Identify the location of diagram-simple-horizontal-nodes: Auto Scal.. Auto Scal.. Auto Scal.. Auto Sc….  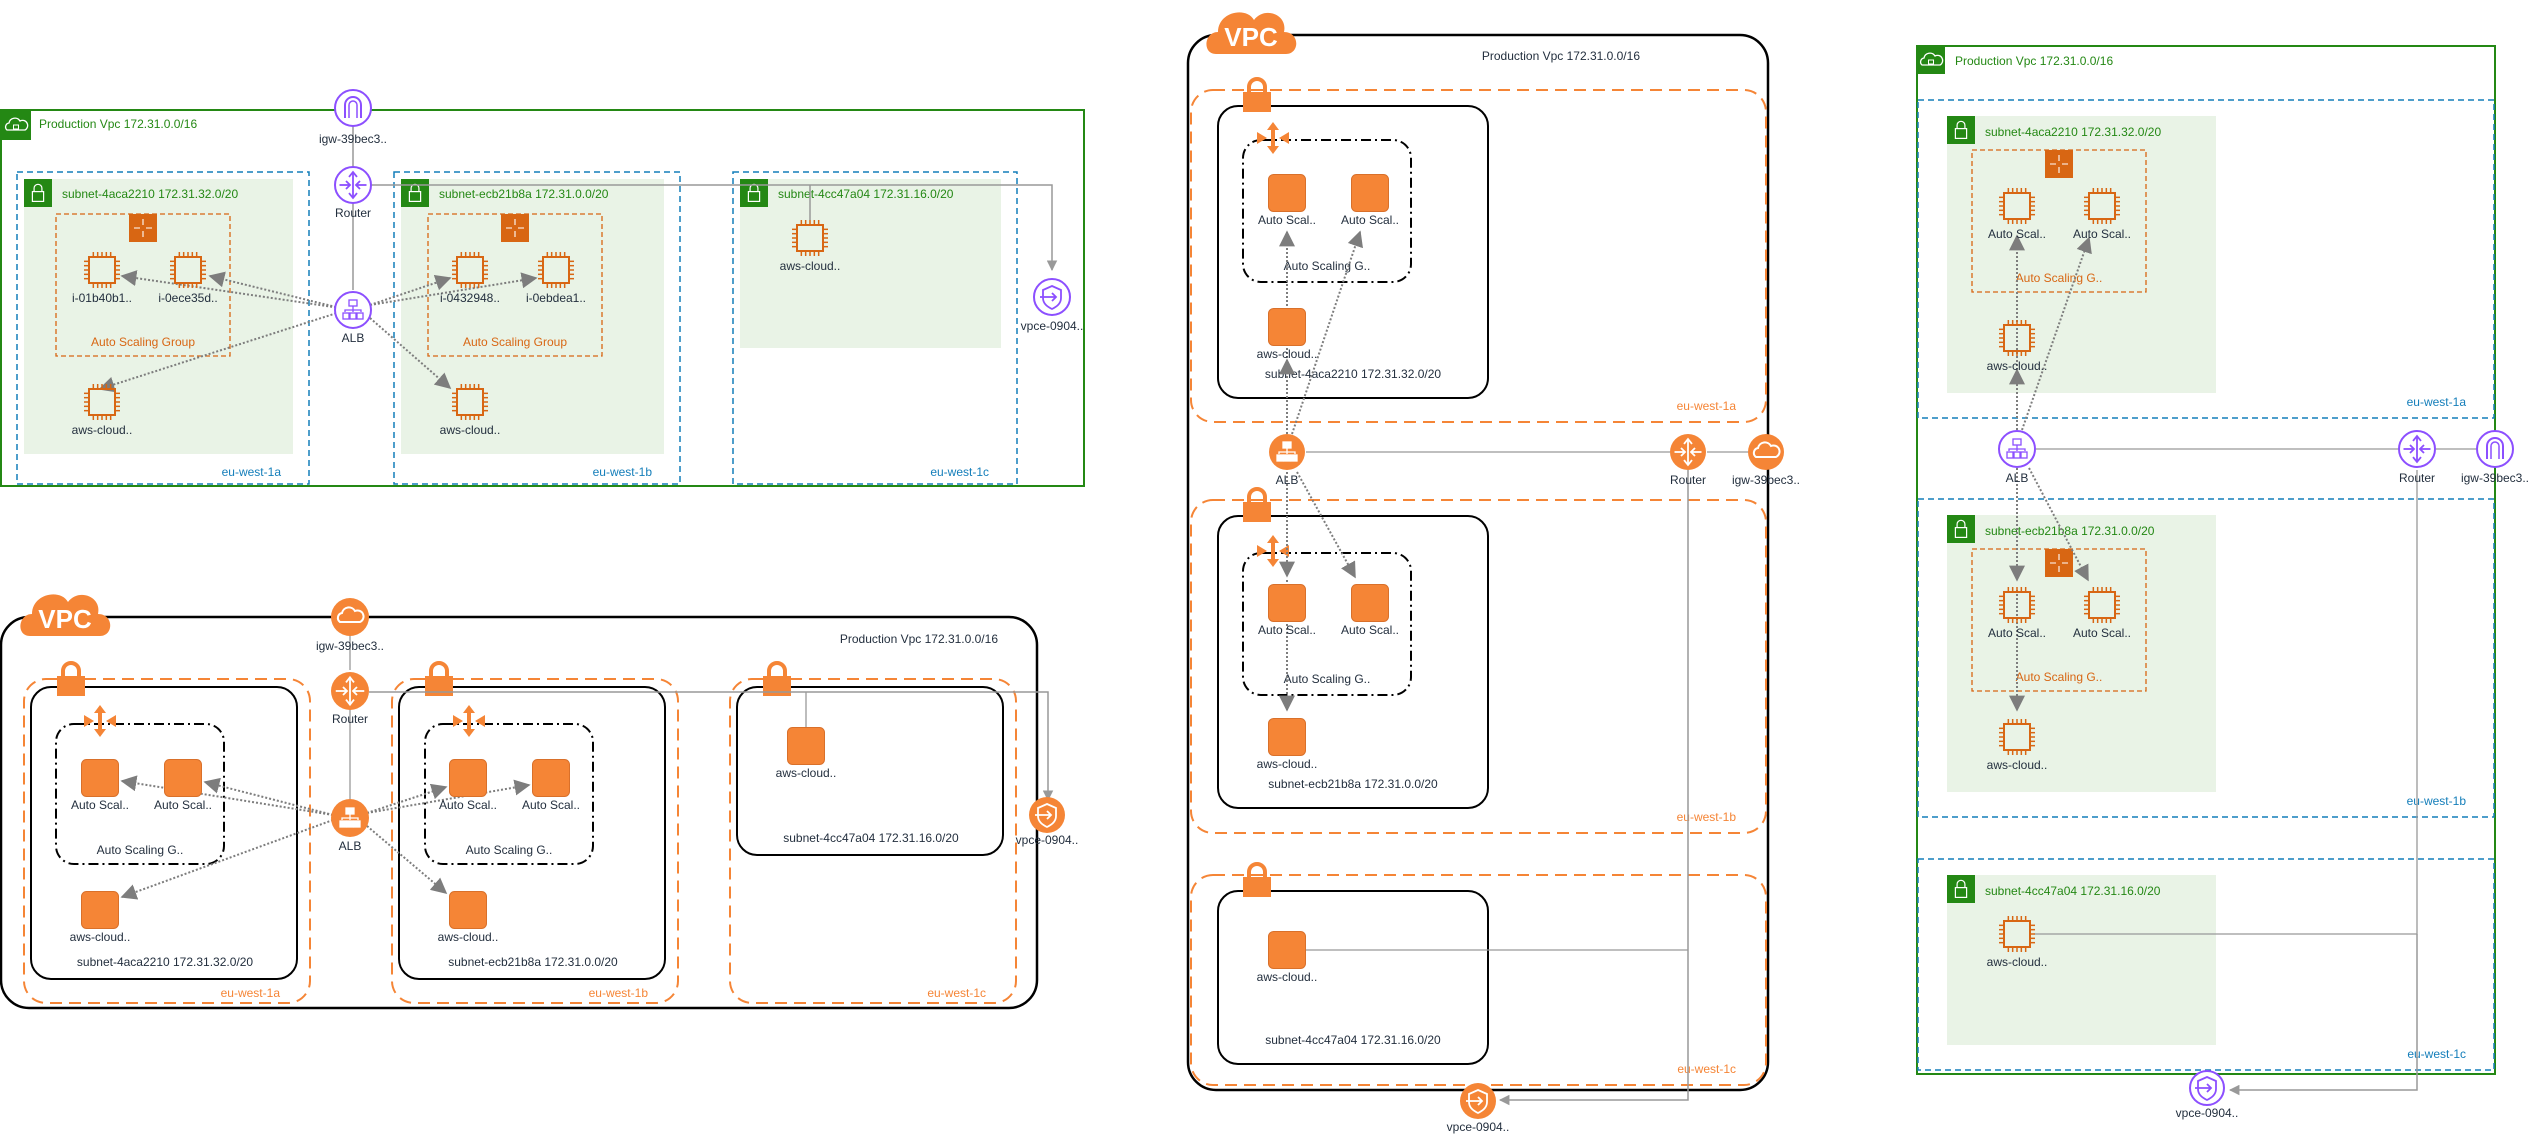
(574, 771).